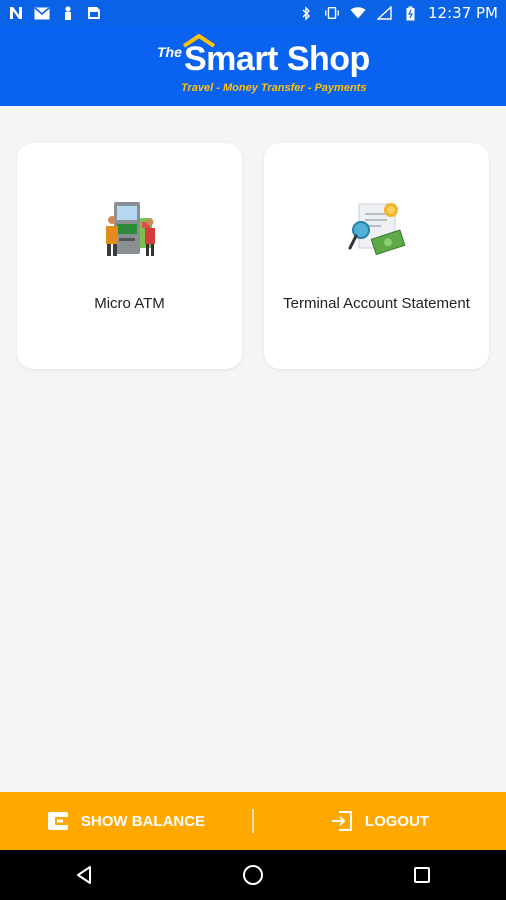 The height and width of the screenshot is (900, 506). What do you see at coordinates (376, 303) in the screenshot?
I see `card-label-terminal-account-statement: Terminal Account Statement` at bounding box center [376, 303].